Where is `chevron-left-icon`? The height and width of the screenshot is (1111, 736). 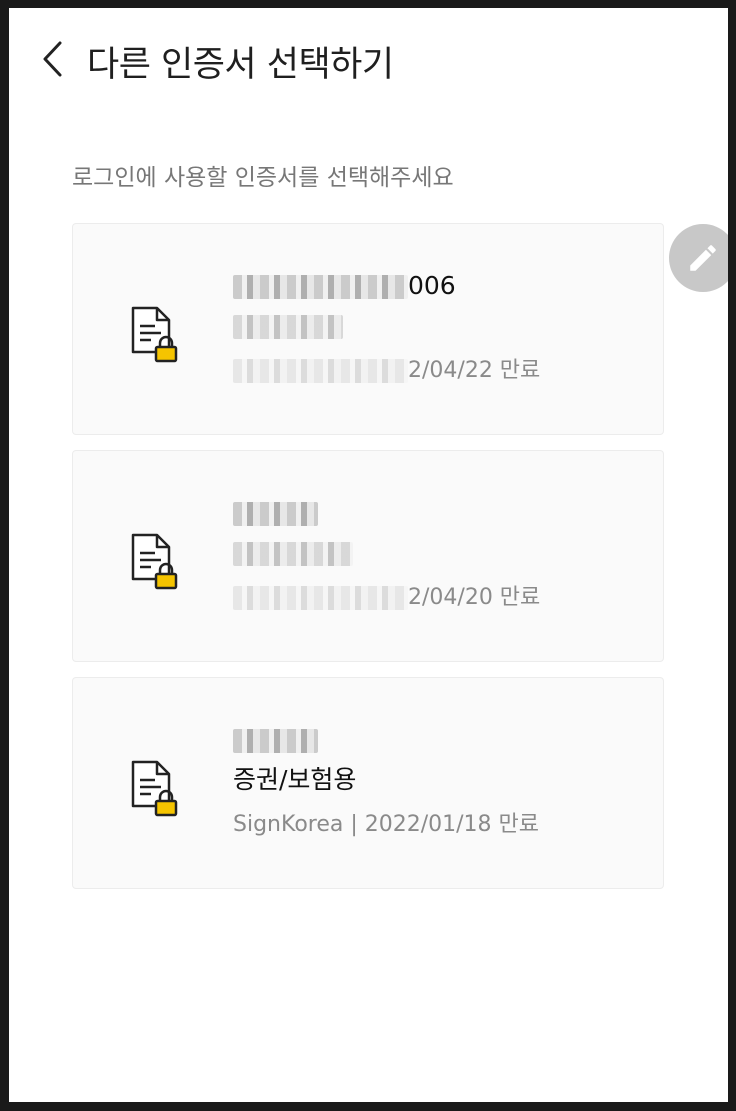
chevron-left-icon is located at coordinates (52, 59).